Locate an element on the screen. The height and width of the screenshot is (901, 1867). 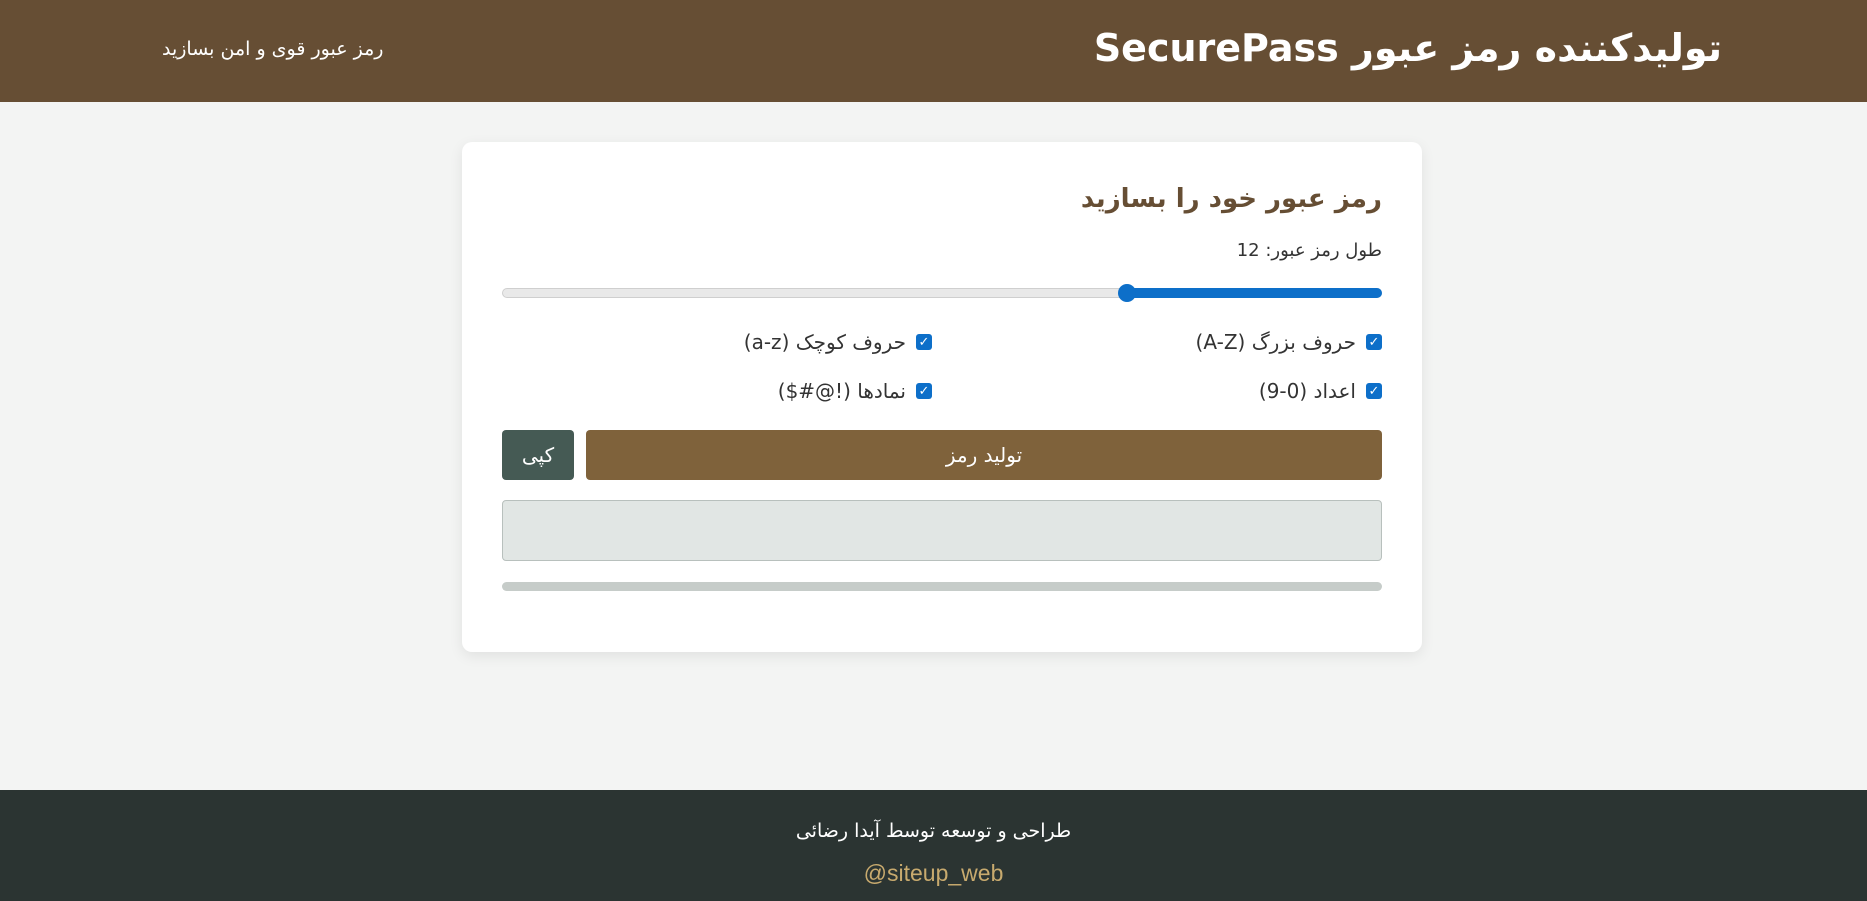
generate-button: تولید رمز is located at coordinates (984, 455).